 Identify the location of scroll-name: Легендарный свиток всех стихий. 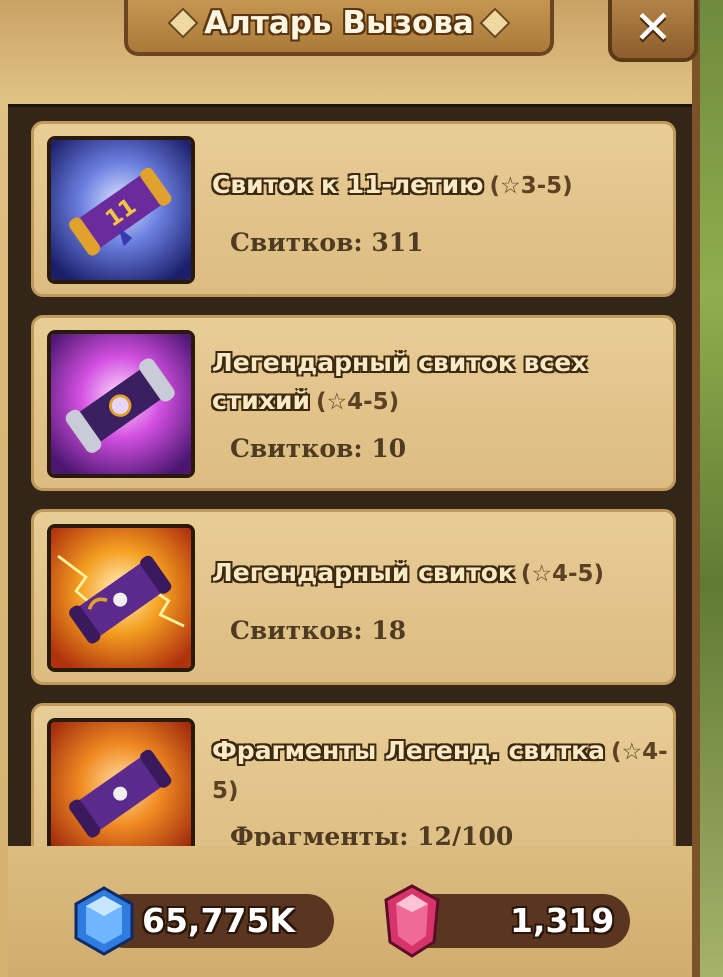
(400, 381).